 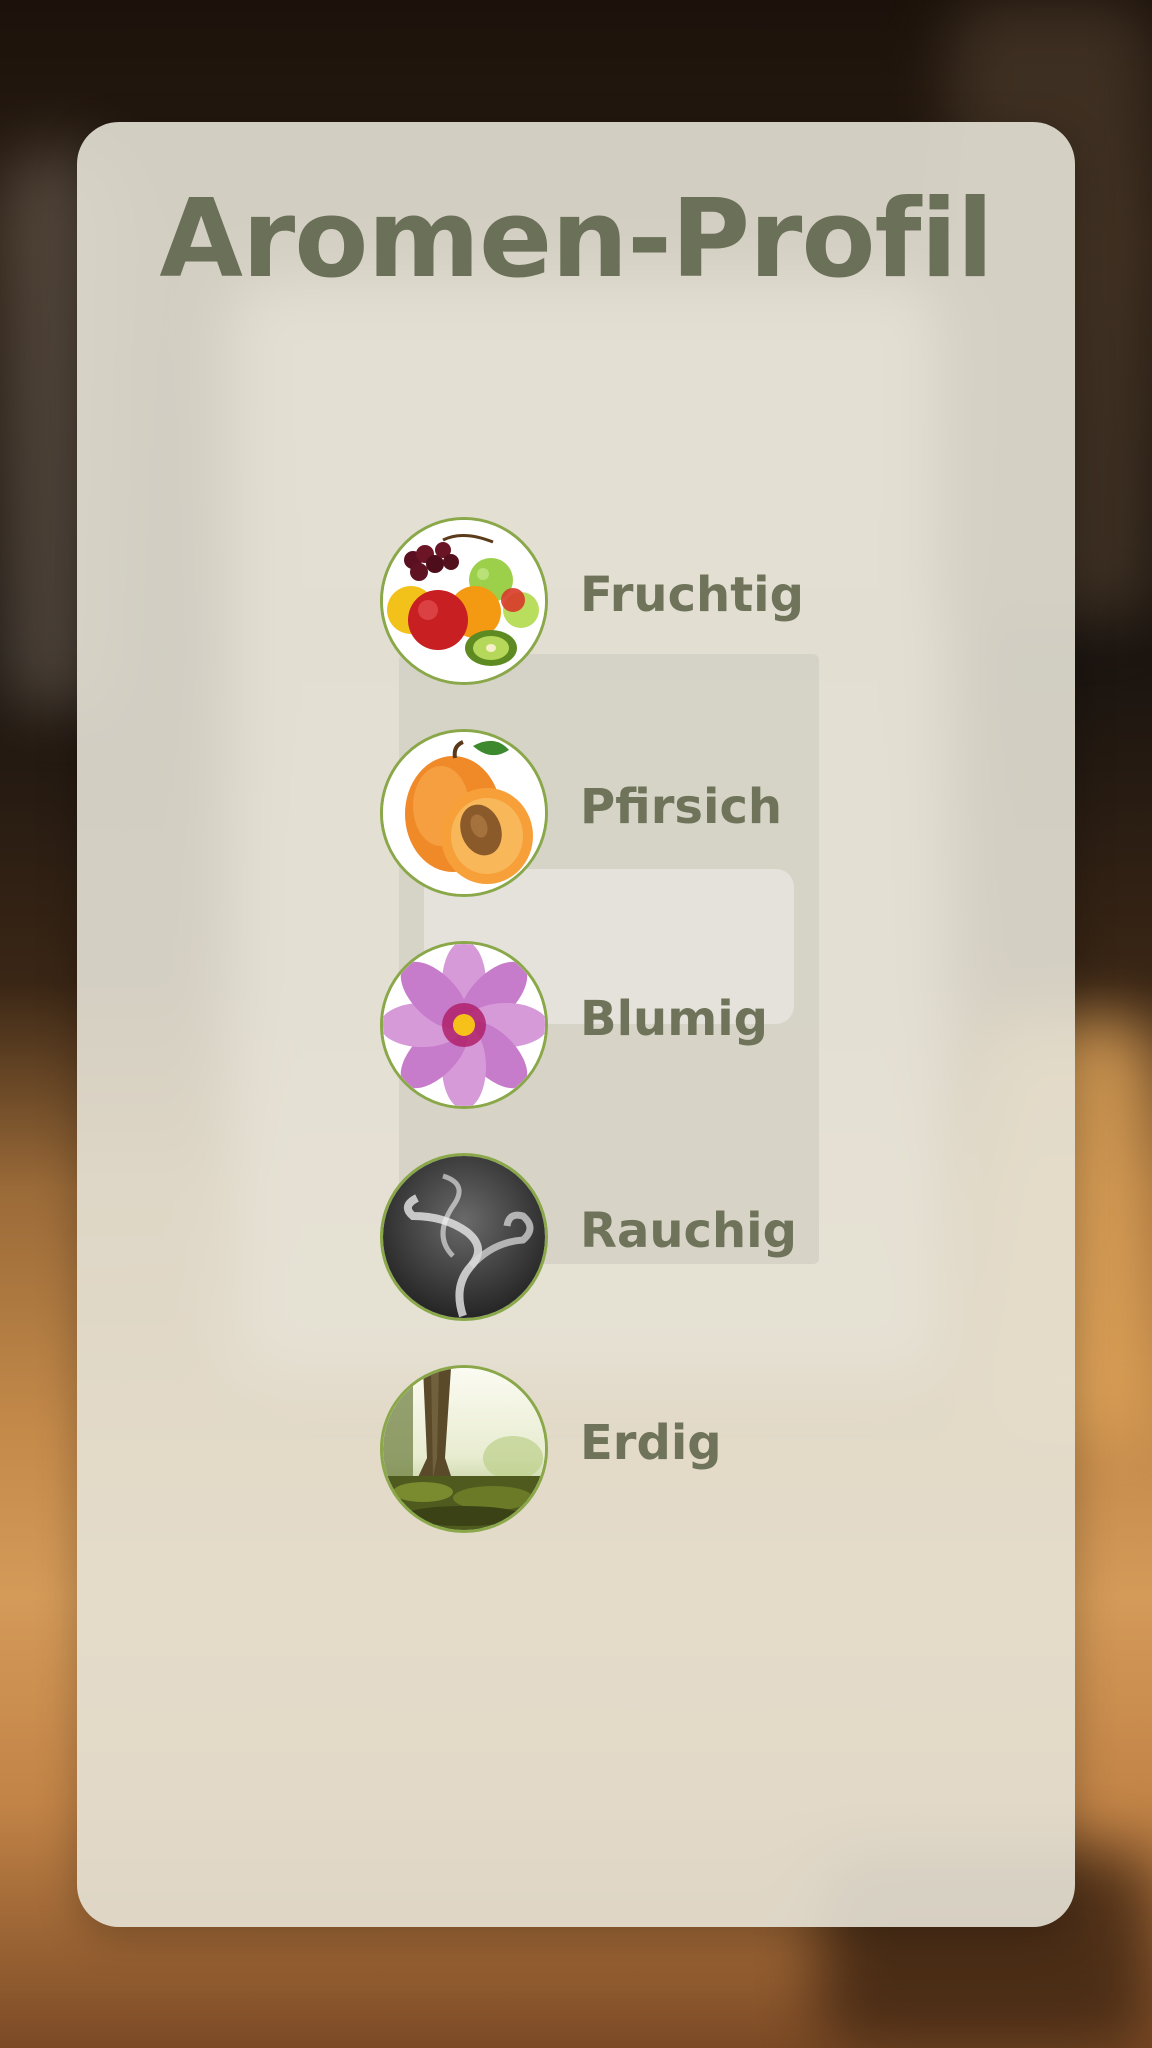 I want to click on page-title: Aromen-Profil, so click(x=576, y=239).